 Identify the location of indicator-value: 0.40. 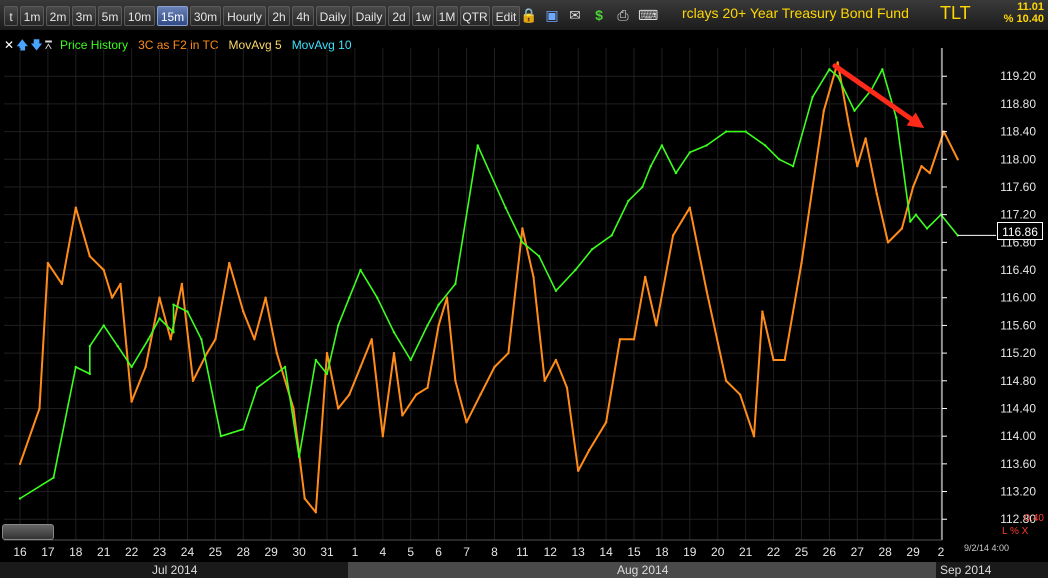
(1034, 518).